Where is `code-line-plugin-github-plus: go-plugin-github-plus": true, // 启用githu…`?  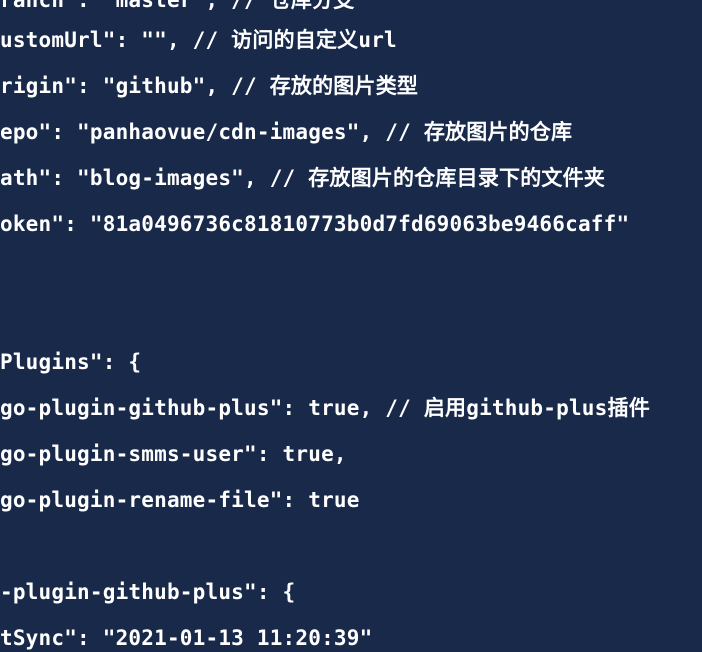 code-line-plugin-github-plus: go-plugin-github-plus": true, // 启用githu… is located at coordinates (325, 408).